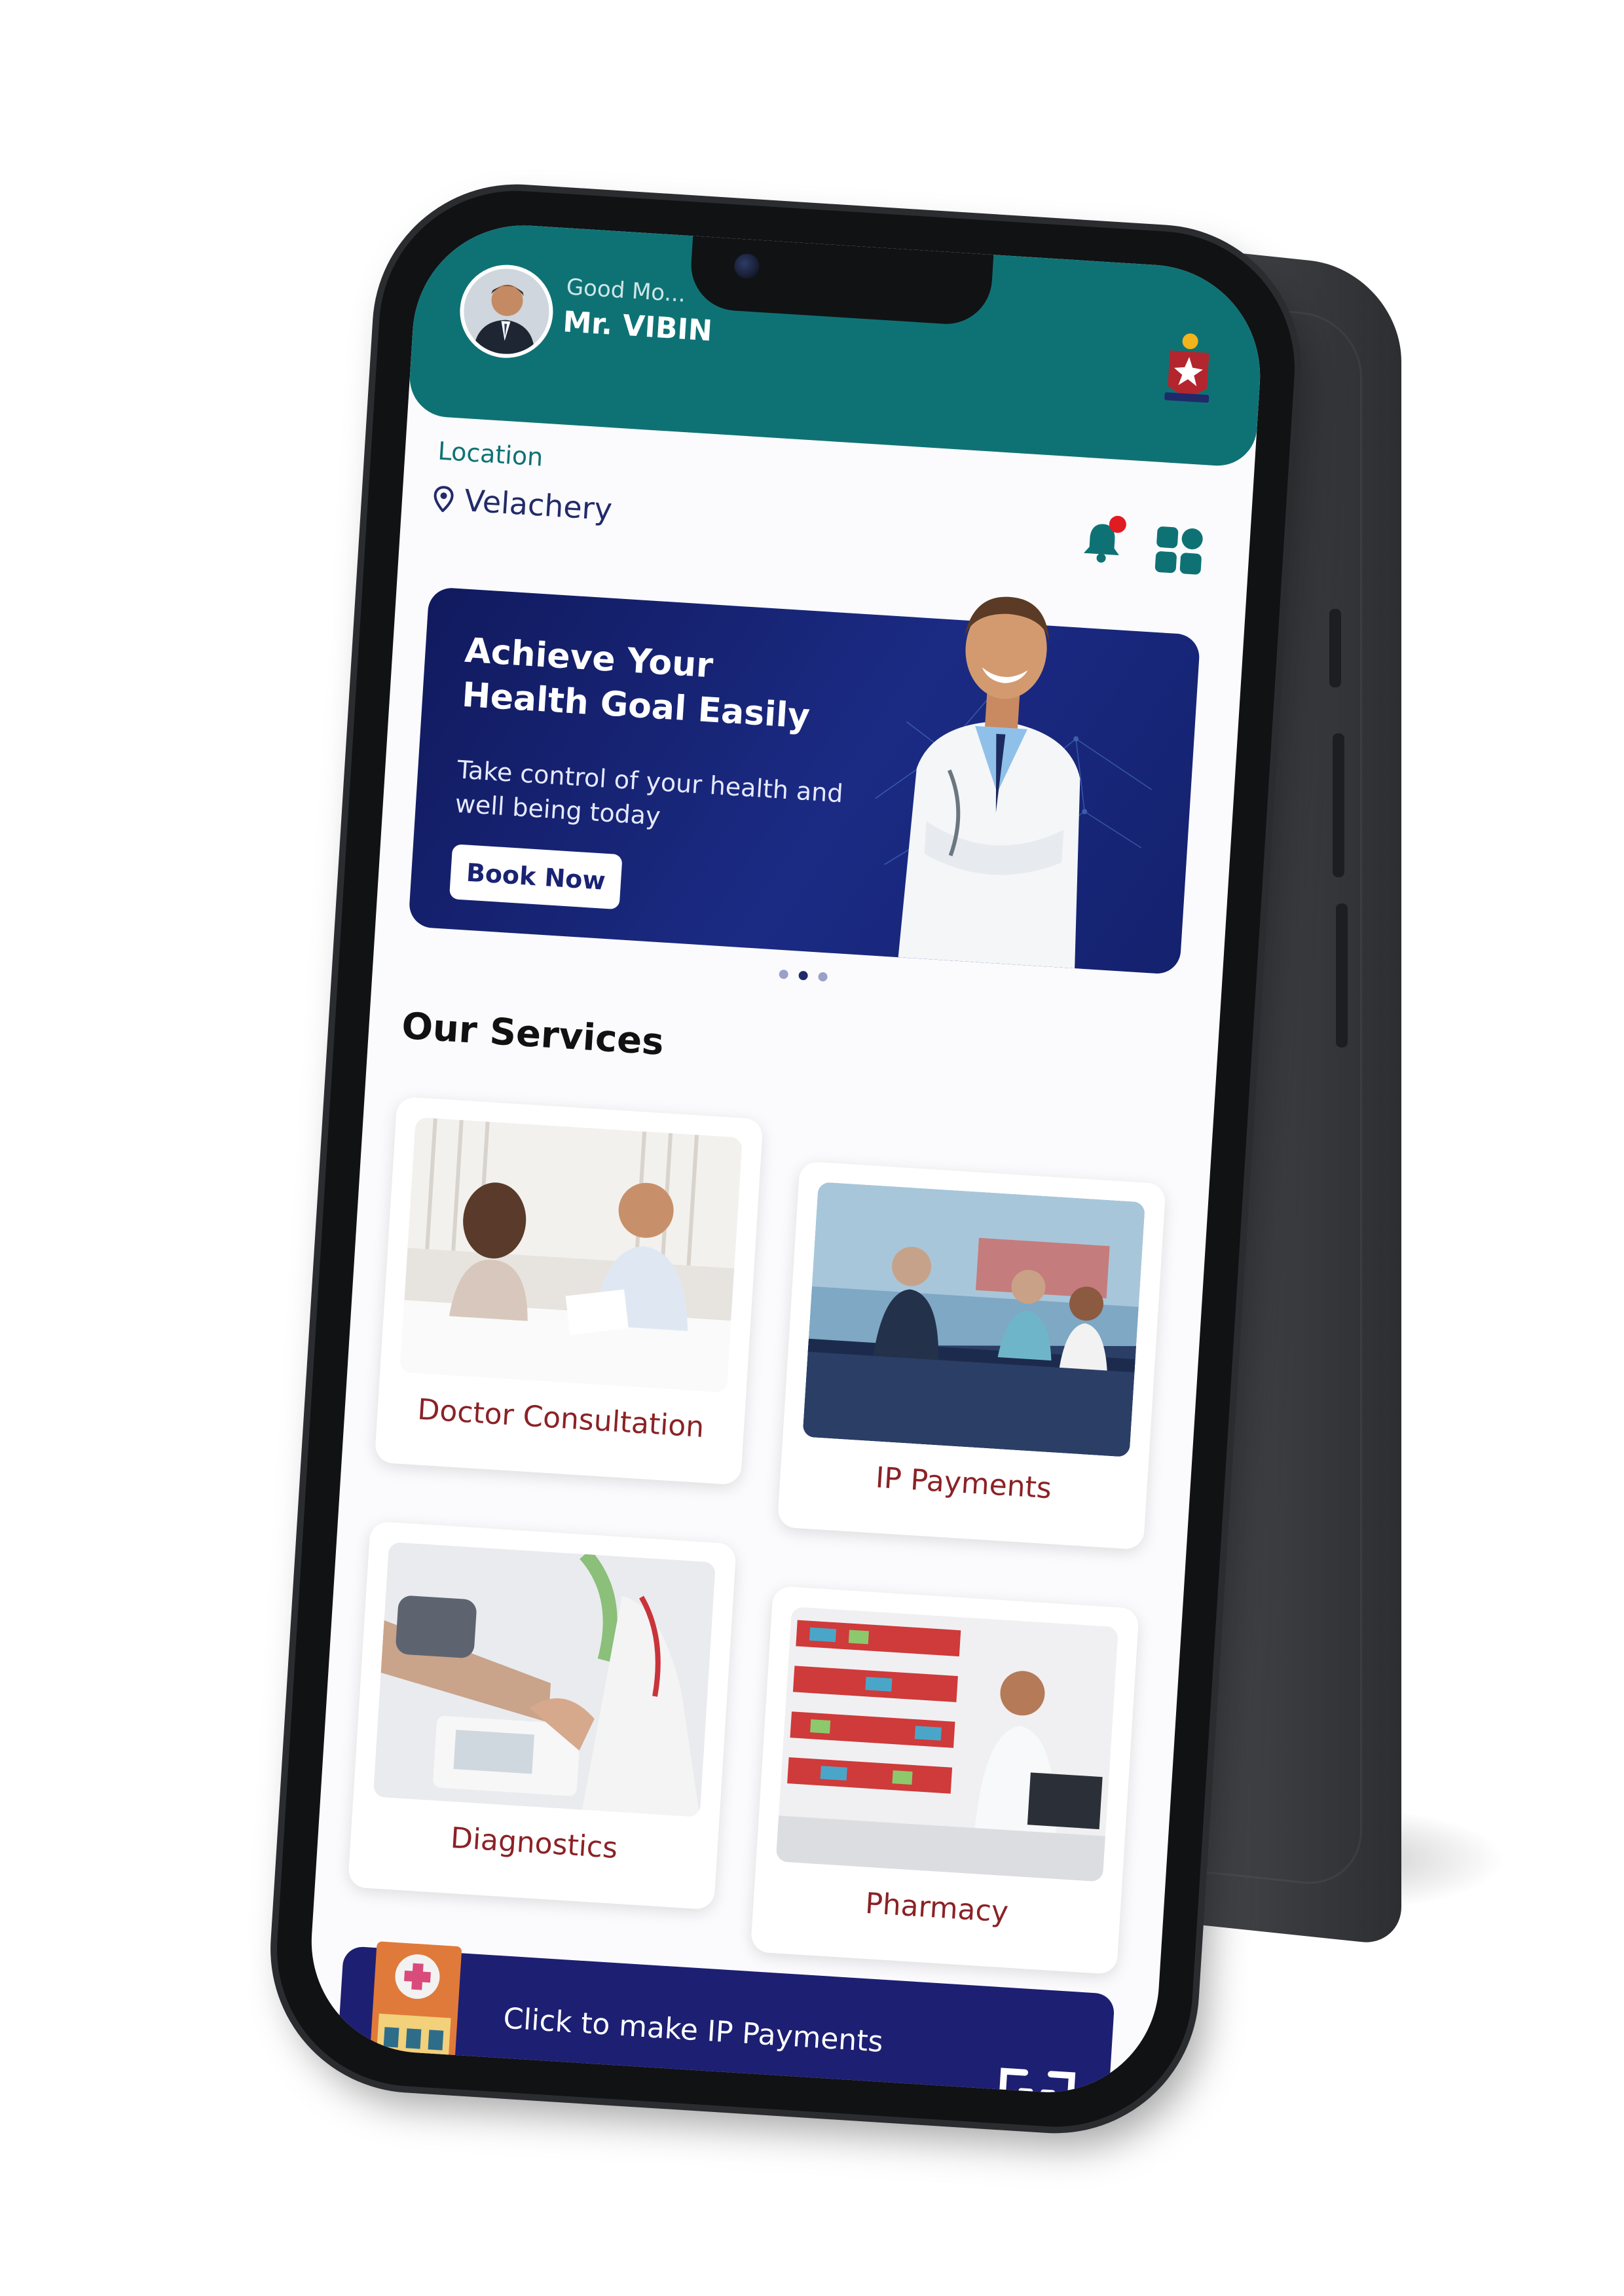 The height and width of the screenshot is (2296, 1624). I want to click on service-label: Pharmacy, so click(937, 1907).